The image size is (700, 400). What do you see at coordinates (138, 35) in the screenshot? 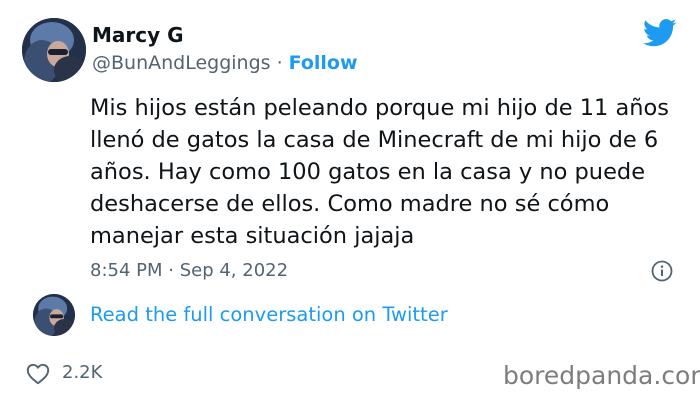
I see `author-name: Marcy G` at bounding box center [138, 35].